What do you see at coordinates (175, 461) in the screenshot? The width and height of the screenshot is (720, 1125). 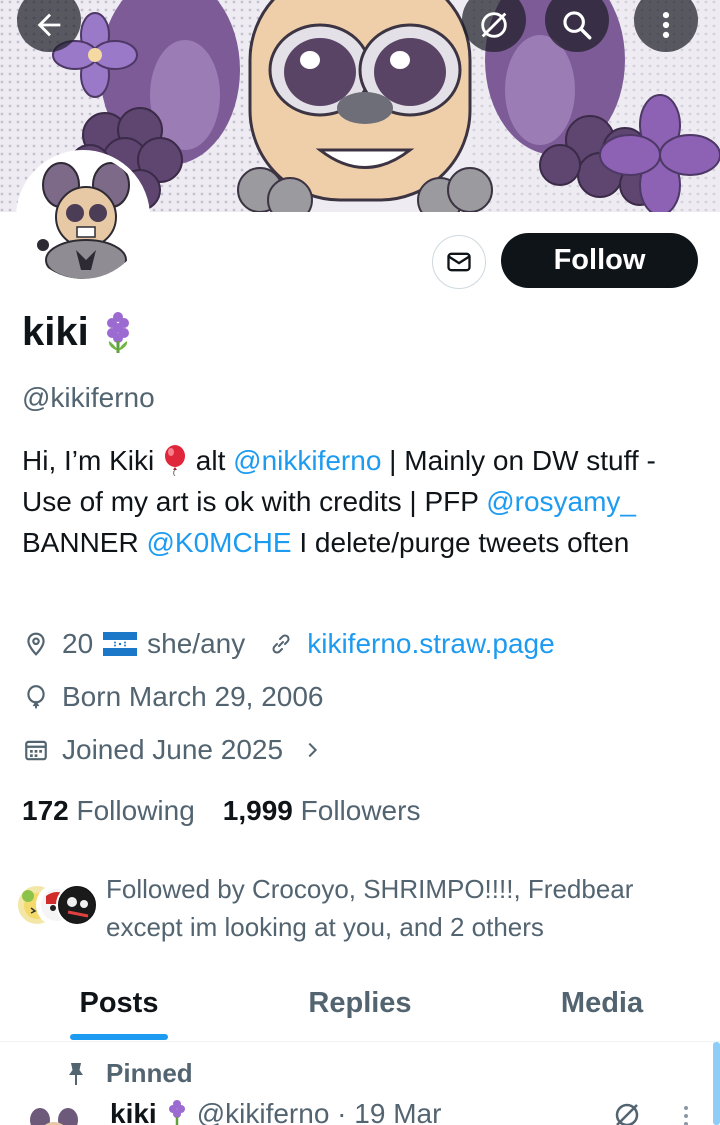 I see `balloon-emoji-icon` at bounding box center [175, 461].